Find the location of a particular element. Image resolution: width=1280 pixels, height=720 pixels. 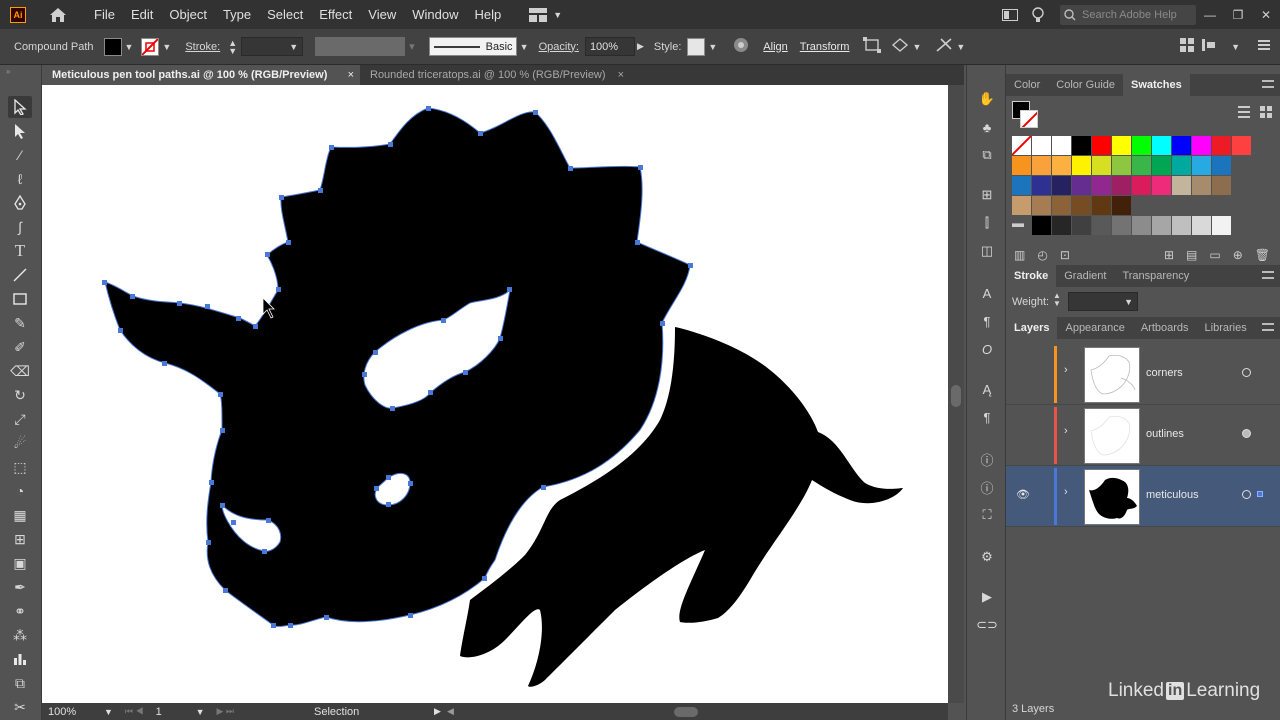

menu-window: Window is located at coordinates (435, 14).